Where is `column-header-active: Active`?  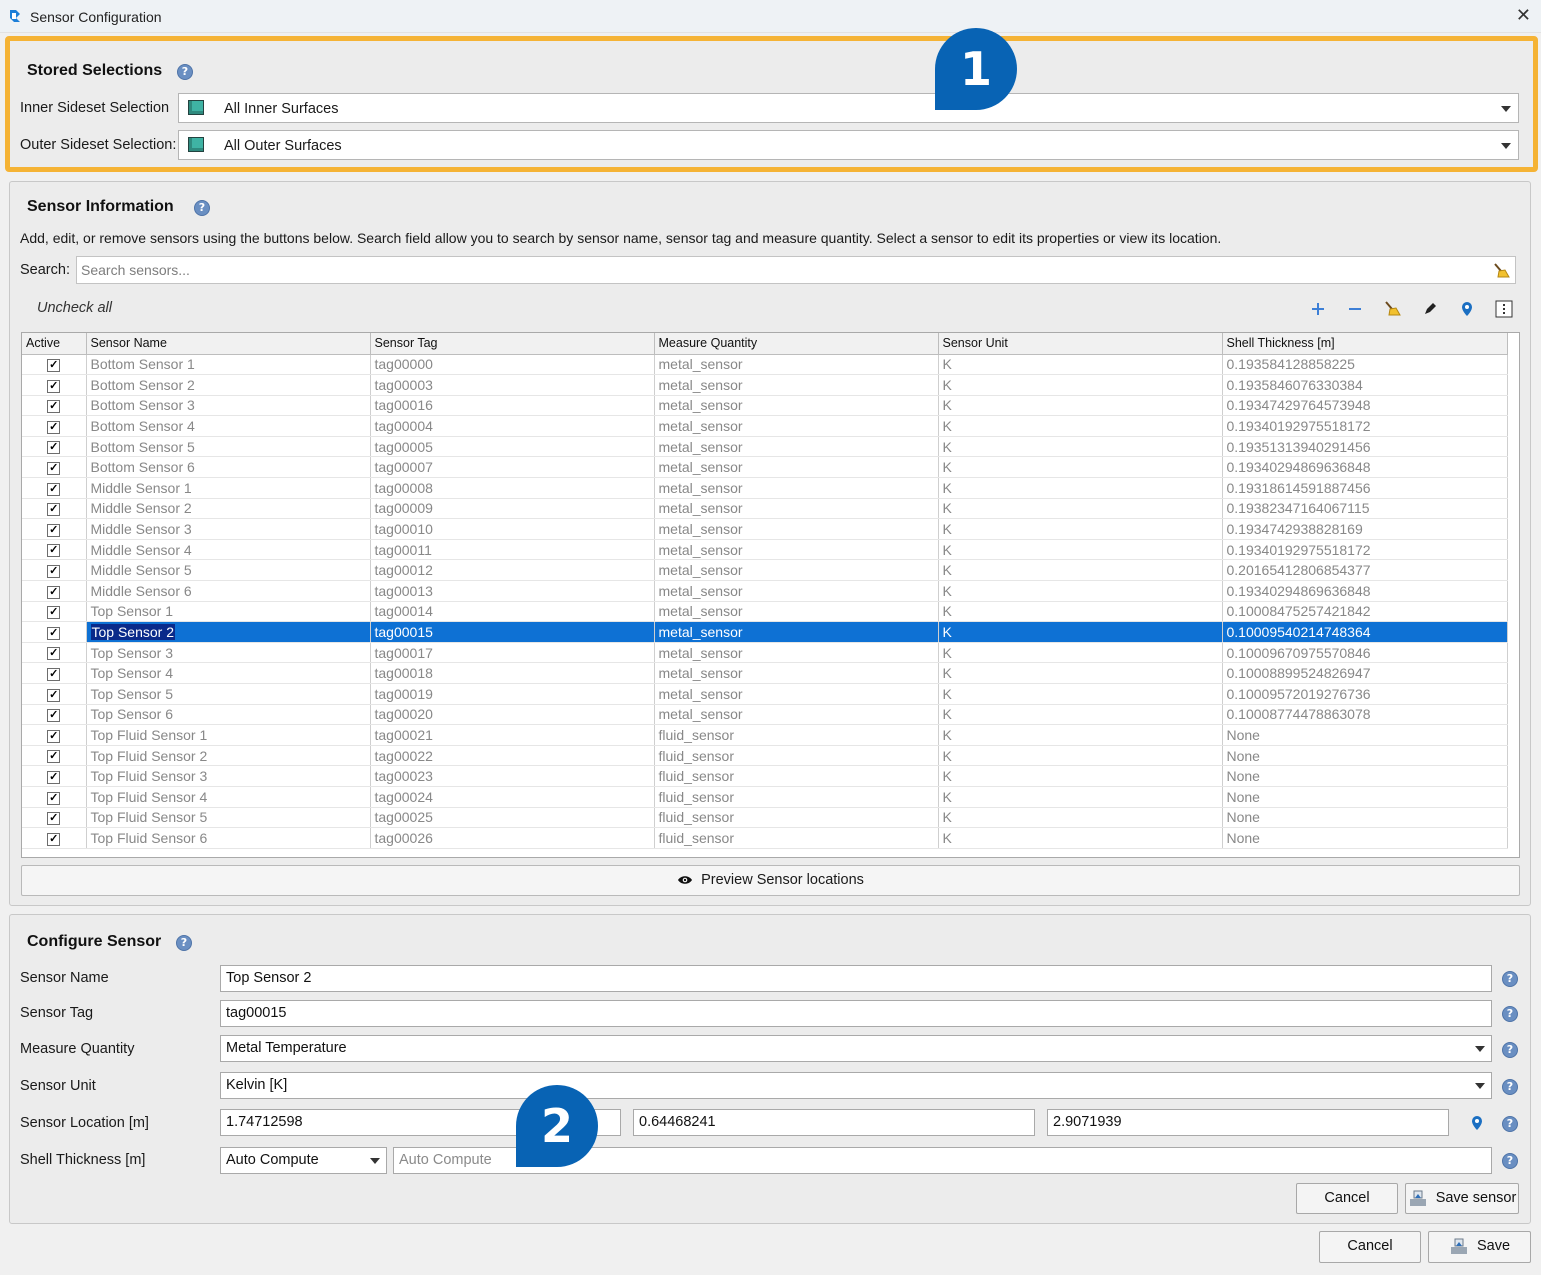 column-header-active: Active is located at coordinates (54, 344).